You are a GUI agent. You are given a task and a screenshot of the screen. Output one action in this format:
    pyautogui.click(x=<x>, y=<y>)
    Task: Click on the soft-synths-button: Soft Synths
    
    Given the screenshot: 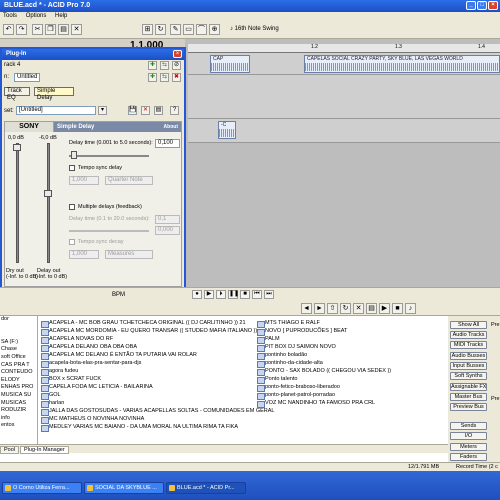 What is the action you would take?
    pyautogui.click(x=468, y=376)
    